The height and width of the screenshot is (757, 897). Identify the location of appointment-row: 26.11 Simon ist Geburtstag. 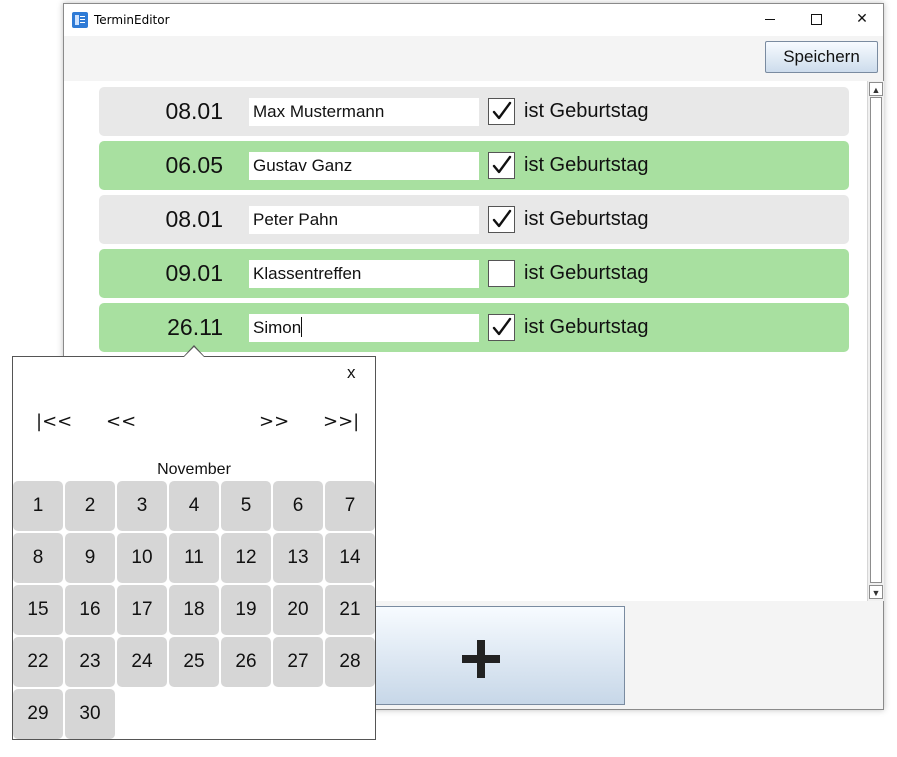
(474, 327).